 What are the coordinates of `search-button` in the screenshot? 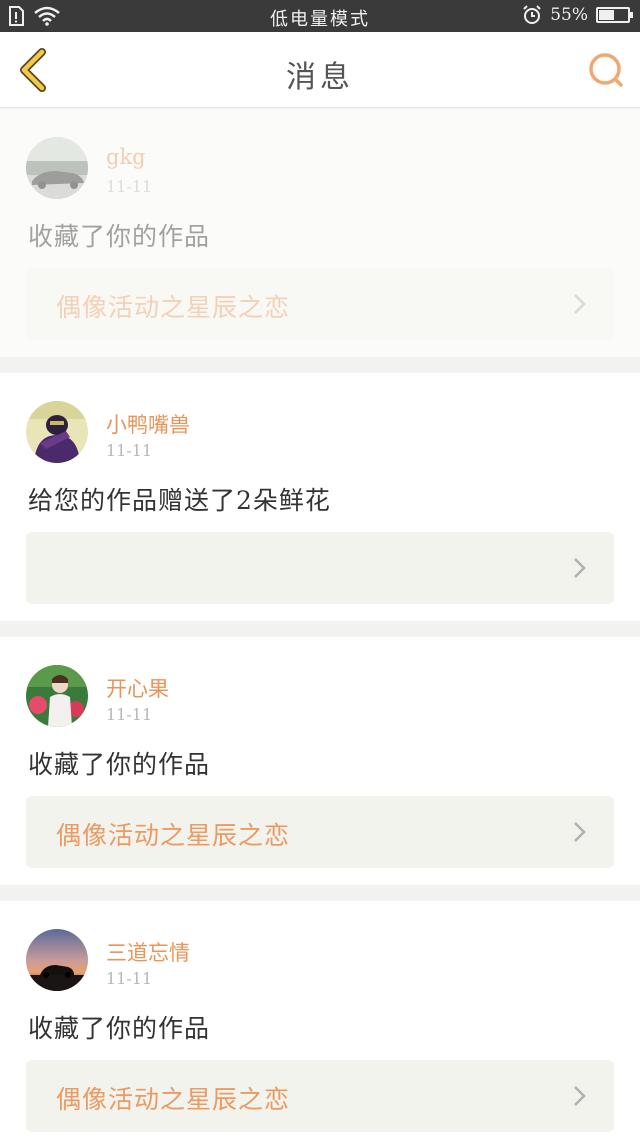 It's located at (606, 70).